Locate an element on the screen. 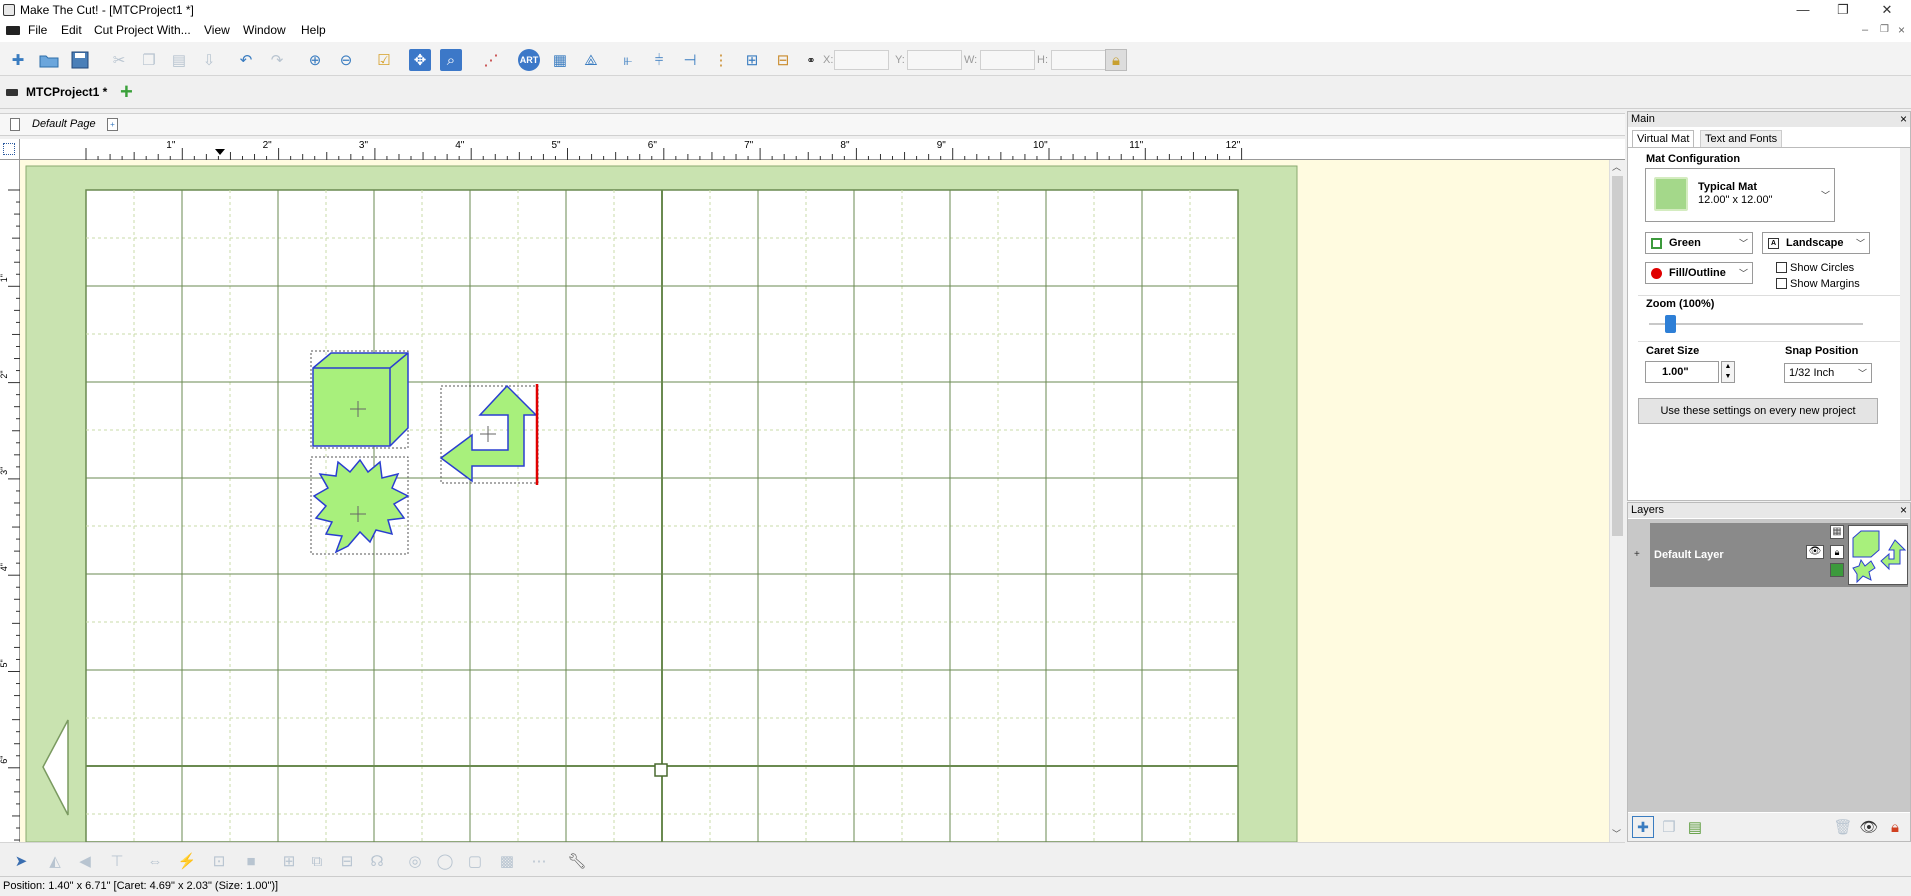 This screenshot has width=1911, height=896. pattern-icon: ▩ is located at coordinates (507, 861).